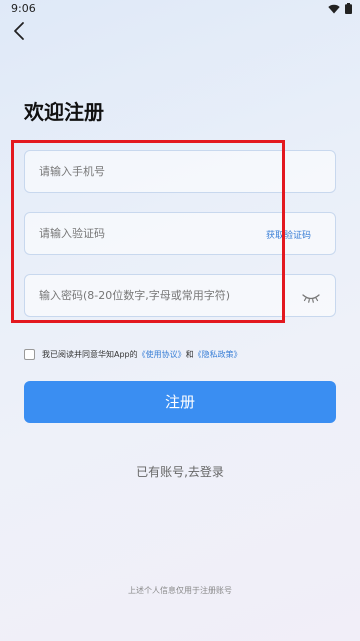 This screenshot has height=641, width=360. I want to click on back-arrow-icon, so click(19, 31).